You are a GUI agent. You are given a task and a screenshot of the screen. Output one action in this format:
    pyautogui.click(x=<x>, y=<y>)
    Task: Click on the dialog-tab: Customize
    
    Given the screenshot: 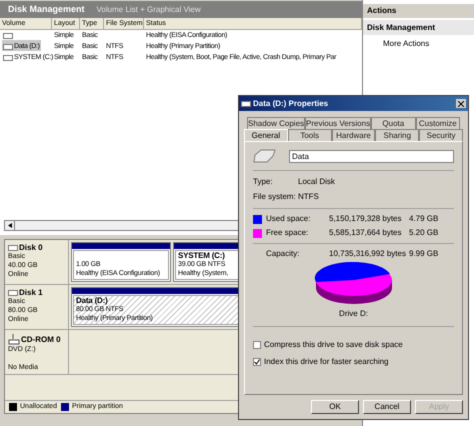 What is the action you would take?
    pyautogui.click(x=438, y=123)
    